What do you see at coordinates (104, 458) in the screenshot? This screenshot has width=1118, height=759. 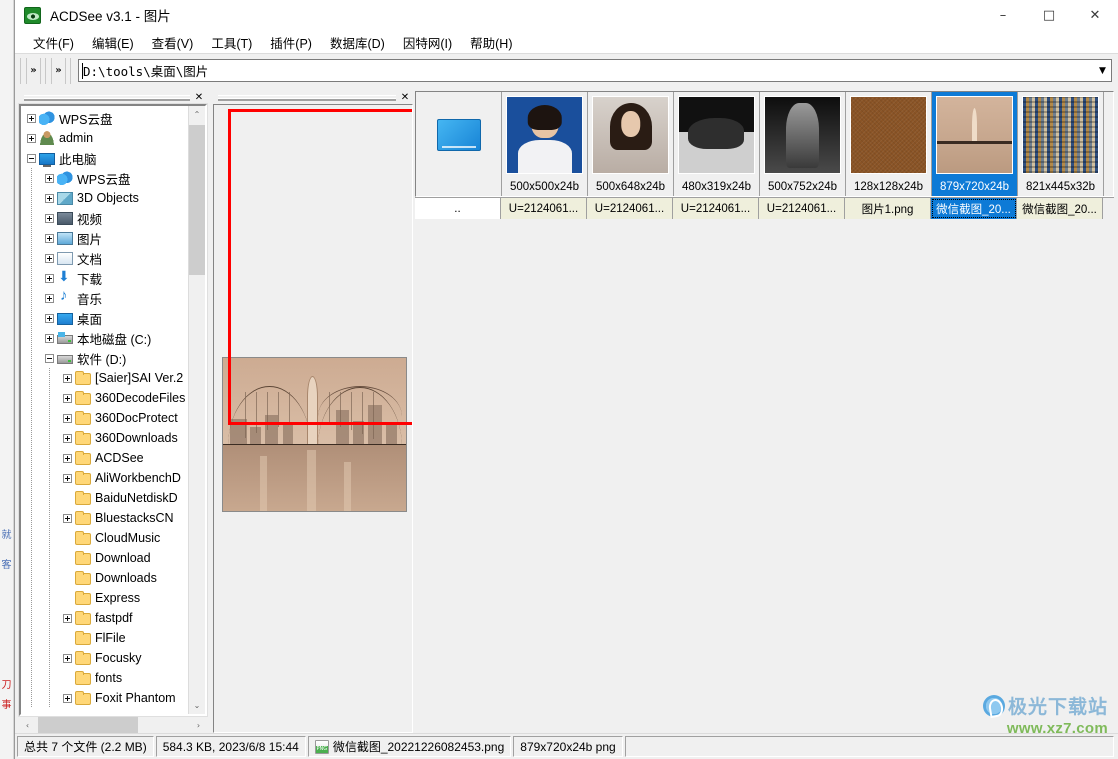 I see `tree-node: ACDSee` at bounding box center [104, 458].